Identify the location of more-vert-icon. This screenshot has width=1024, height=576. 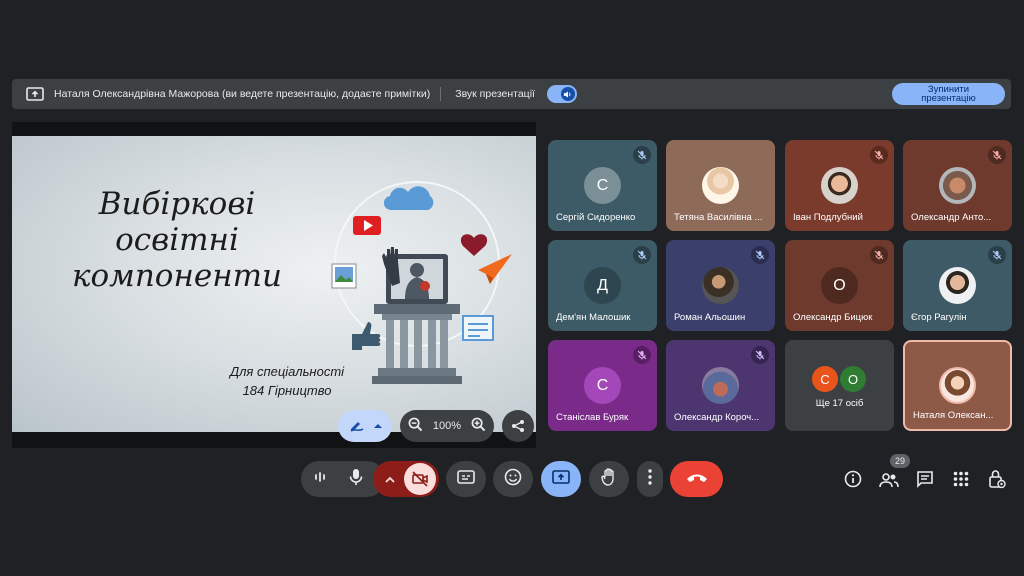
(650, 479).